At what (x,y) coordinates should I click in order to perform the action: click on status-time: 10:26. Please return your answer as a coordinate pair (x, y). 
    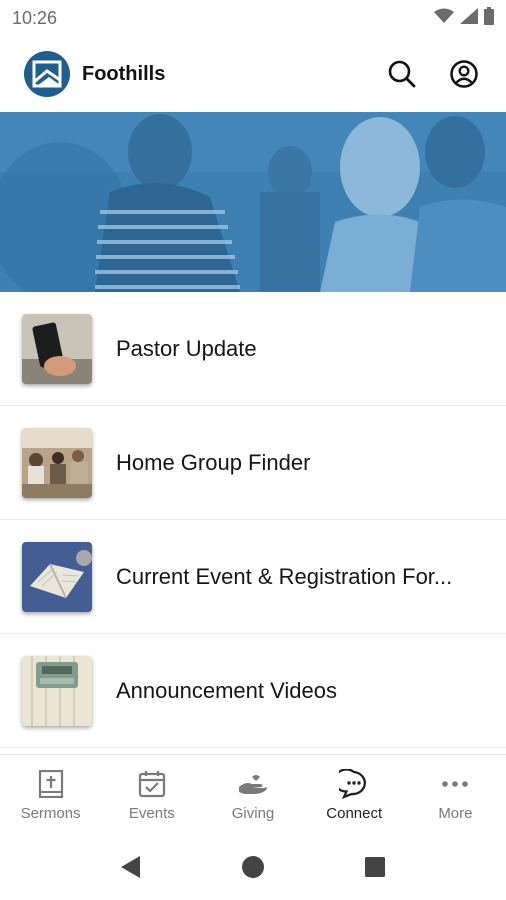
    Looking at the image, I should click on (35, 17).